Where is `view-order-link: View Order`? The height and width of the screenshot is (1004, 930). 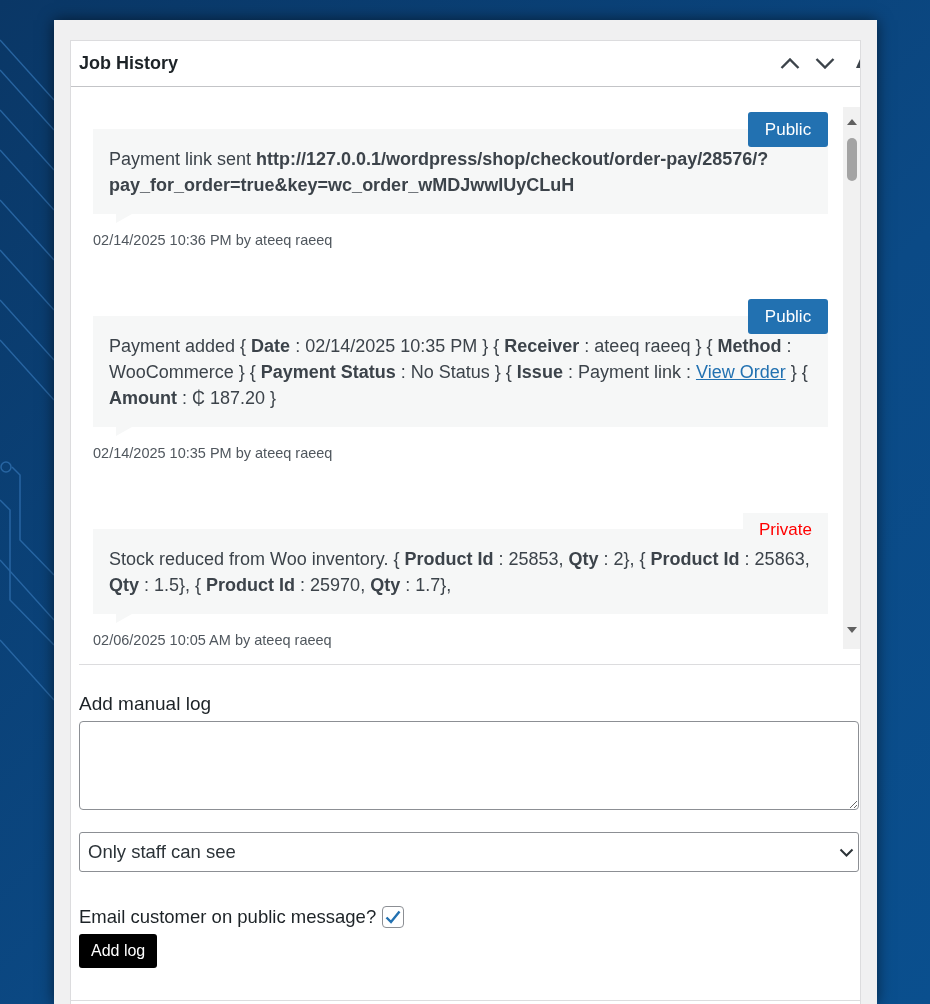
view-order-link: View Order is located at coordinates (740, 372).